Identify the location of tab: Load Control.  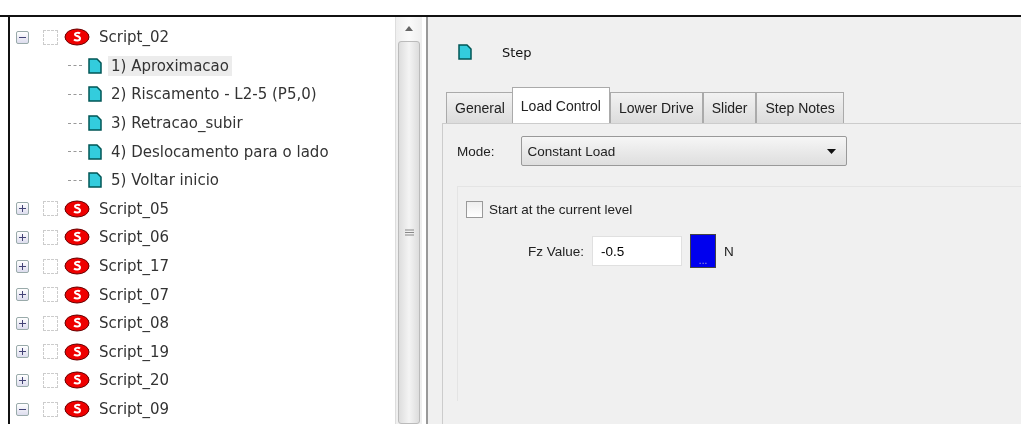
(560, 105).